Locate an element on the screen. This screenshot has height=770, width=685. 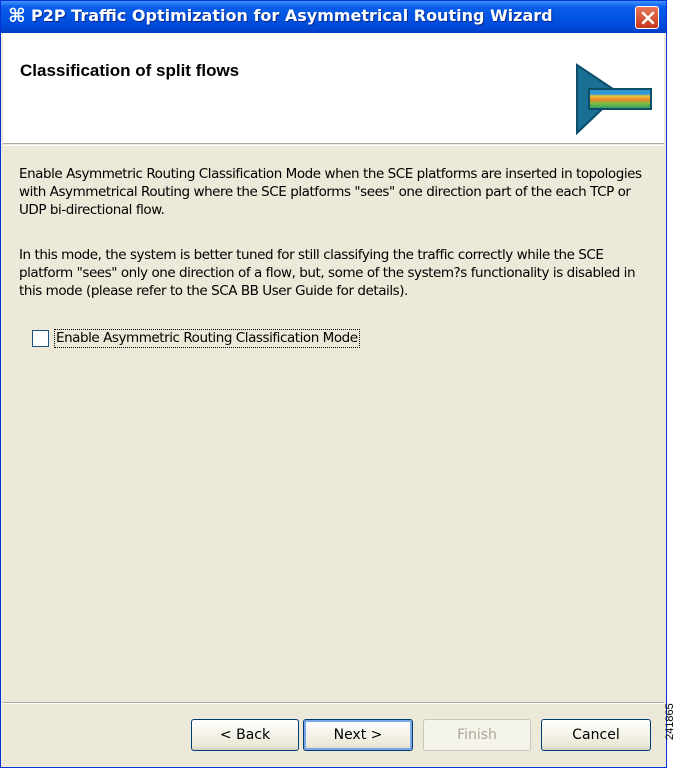
close-button is located at coordinates (647, 17).